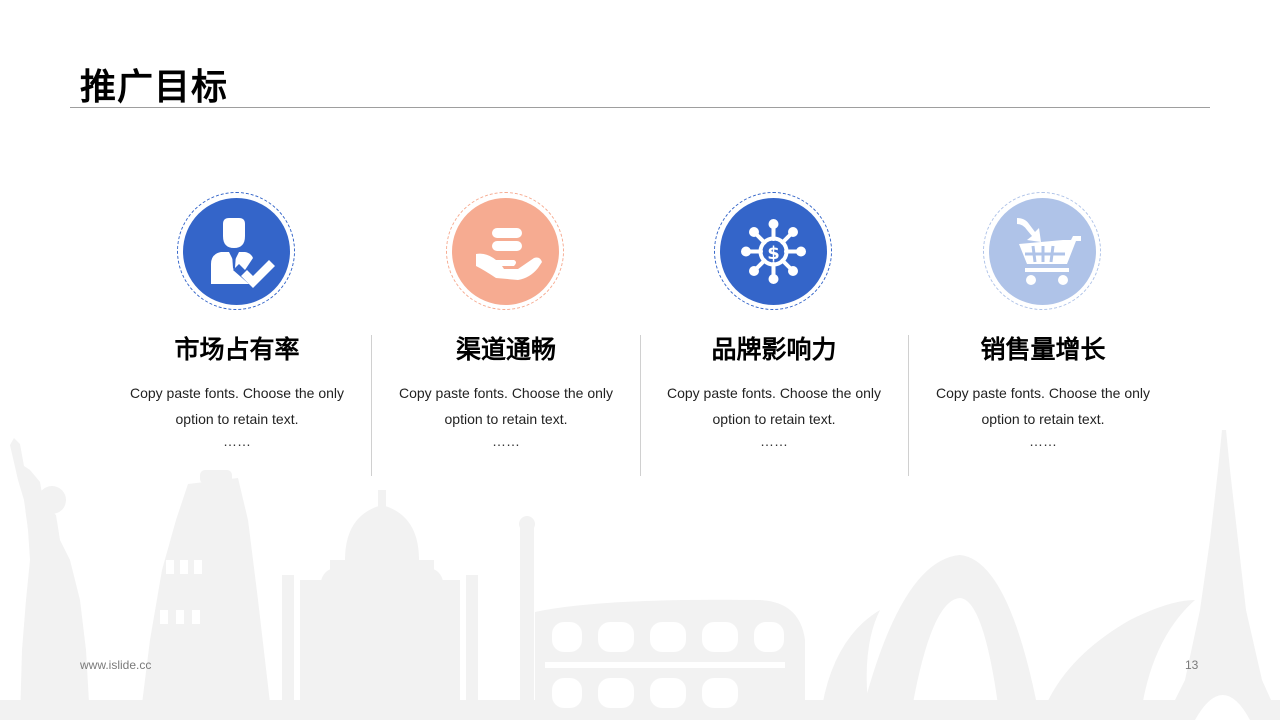  I want to click on goal-title: 市场占有率, so click(237, 349).